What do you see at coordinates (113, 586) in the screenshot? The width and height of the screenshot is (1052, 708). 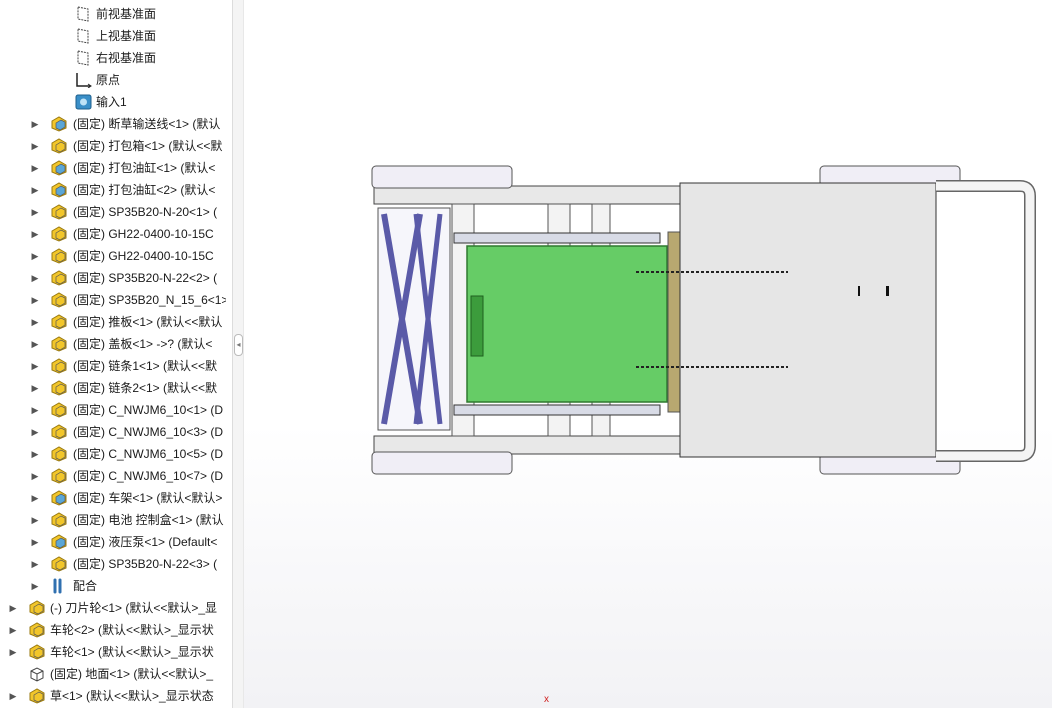 I see `tree-item: ▶ 配合` at bounding box center [113, 586].